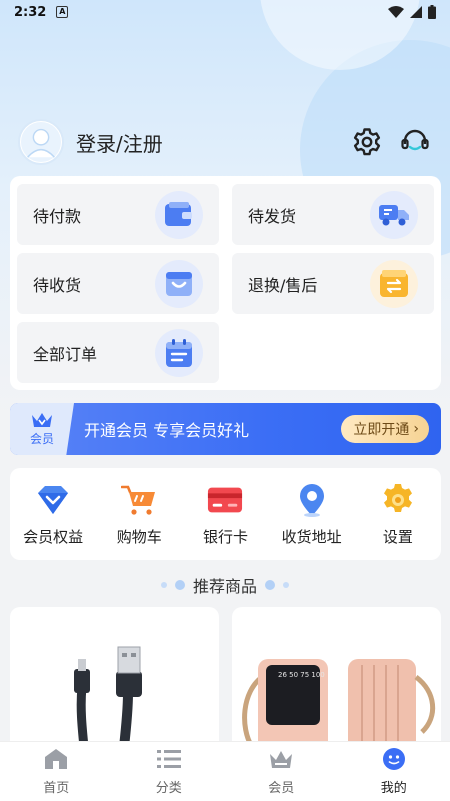  Describe the element at coordinates (396, 12) in the screenshot. I see `wifi-icon` at that location.